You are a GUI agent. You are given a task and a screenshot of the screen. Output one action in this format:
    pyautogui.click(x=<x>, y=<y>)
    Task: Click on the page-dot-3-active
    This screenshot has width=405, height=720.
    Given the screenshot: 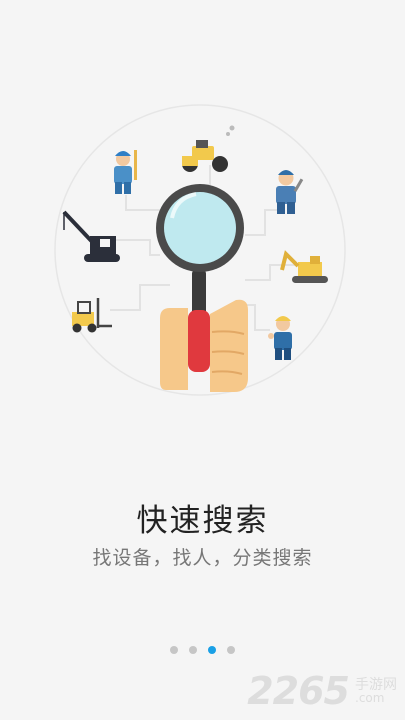 What is the action you would take?
    pyautogui.click(x=212, y=650)
    